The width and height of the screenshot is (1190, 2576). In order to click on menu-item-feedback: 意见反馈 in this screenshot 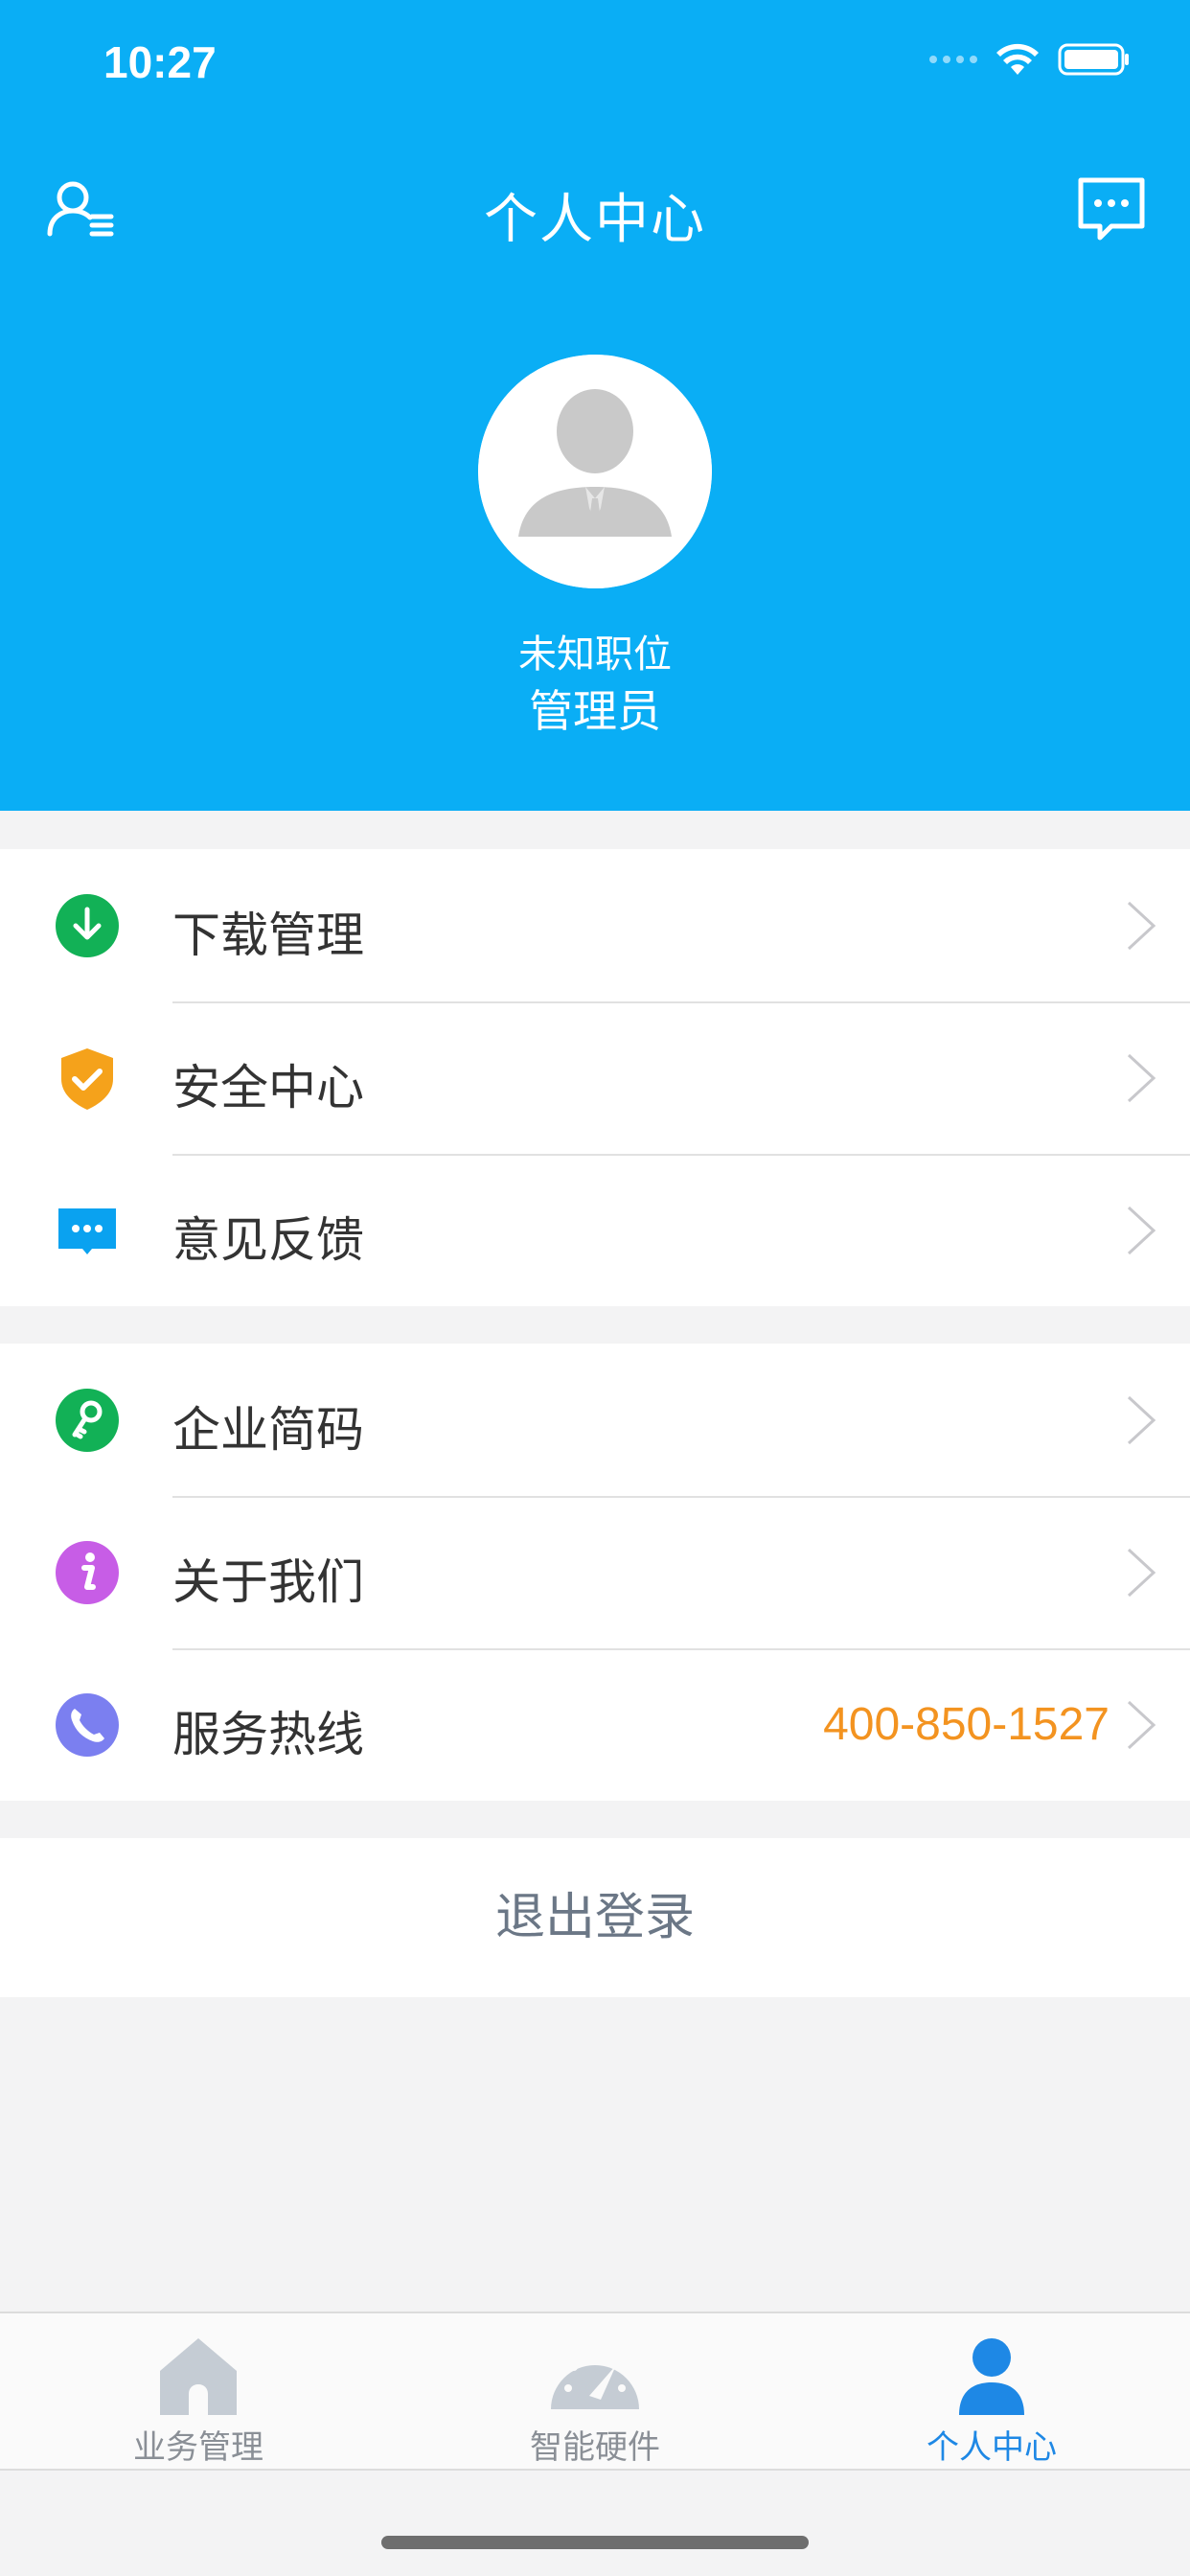, I will do `click(595, 1230)`.